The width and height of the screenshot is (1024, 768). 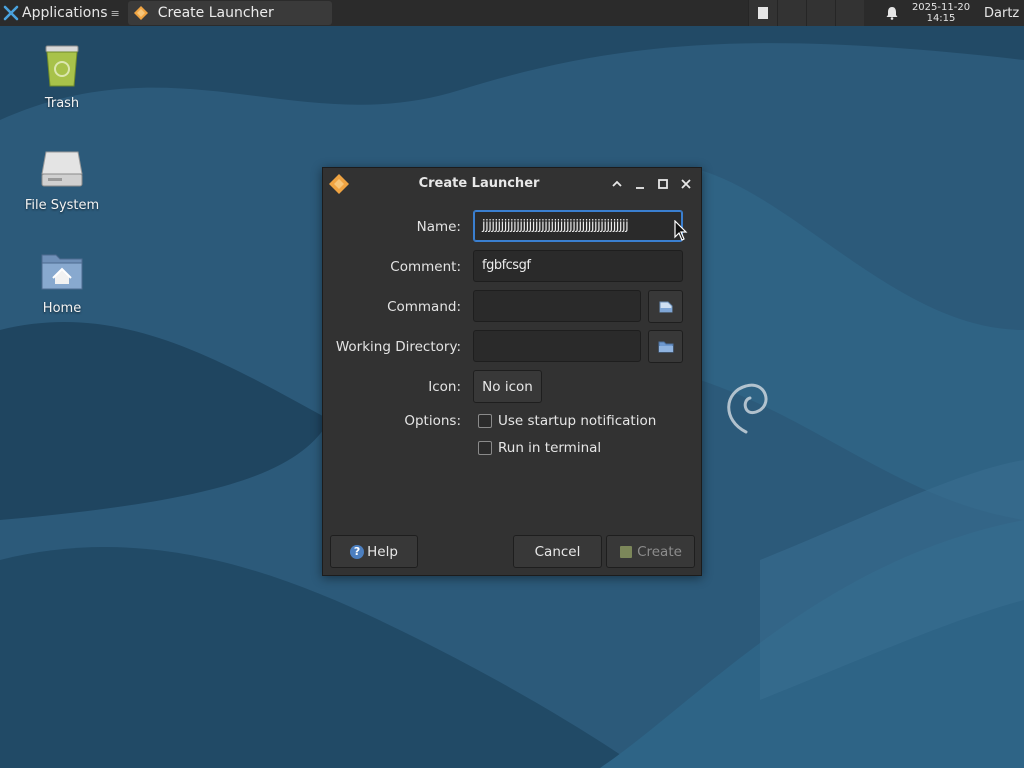 I want to click on icon-chooser-label: No icon, so click(x=507, y=386).